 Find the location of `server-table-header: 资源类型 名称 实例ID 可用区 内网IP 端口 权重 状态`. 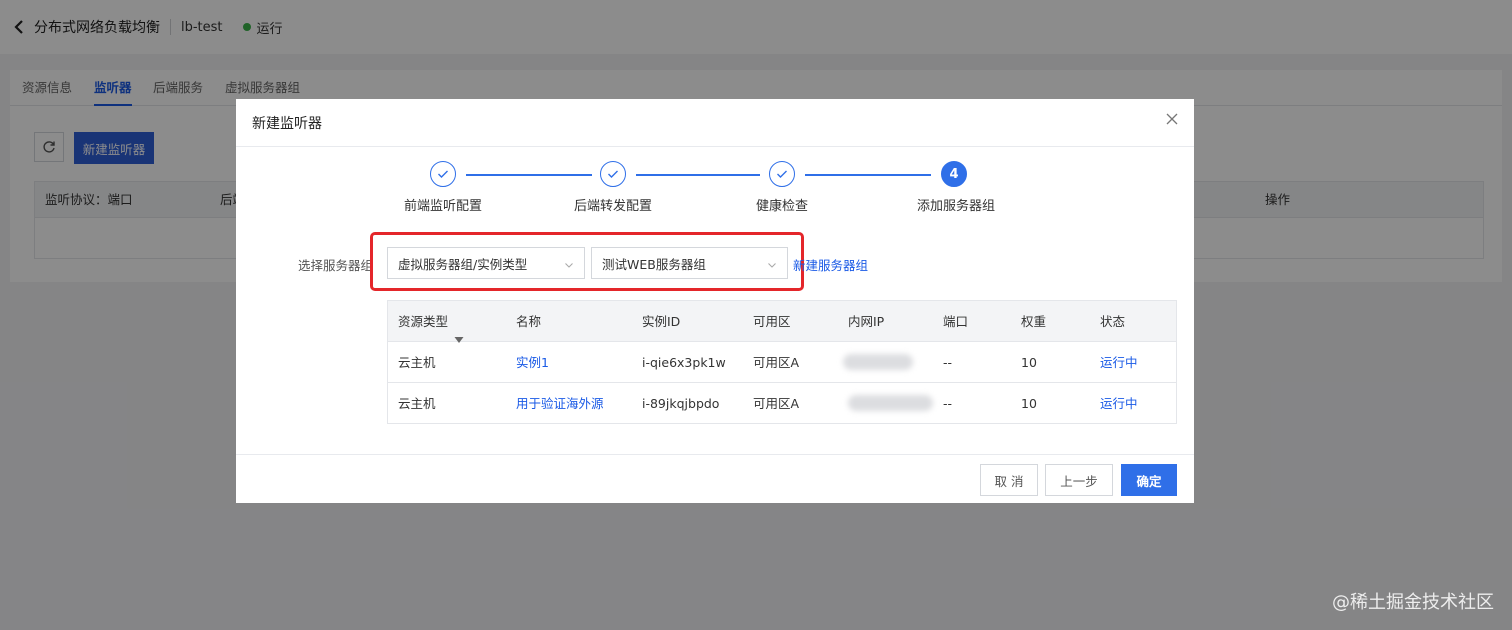

server-table-header: 资源类型 名称 实例ID 可用区 内网IP 端口 权重 状态 is located at coordinates (782, 322).